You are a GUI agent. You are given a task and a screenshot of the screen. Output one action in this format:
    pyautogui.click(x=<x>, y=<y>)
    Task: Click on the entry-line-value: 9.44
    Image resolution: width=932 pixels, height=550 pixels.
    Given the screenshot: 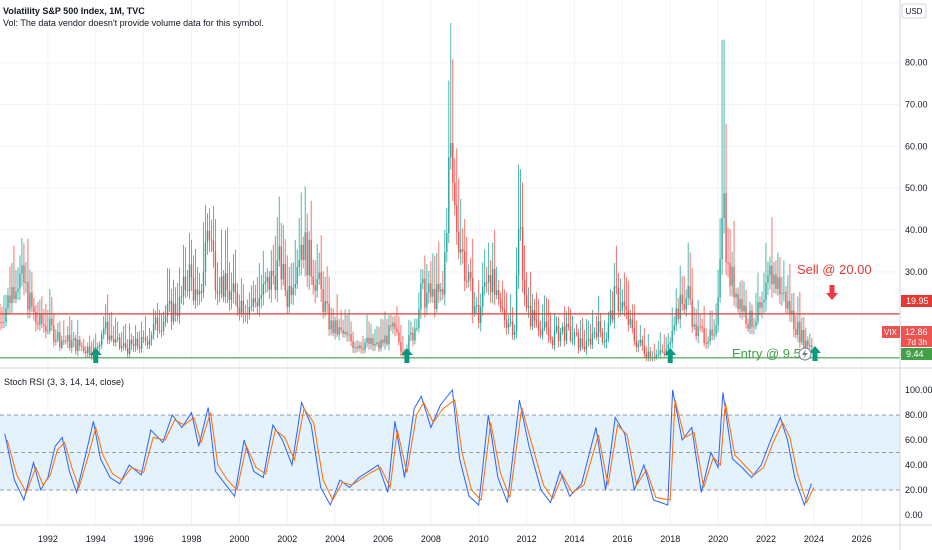 What is the action you would take?
    pyautogui.click(x=915, y=354)
    